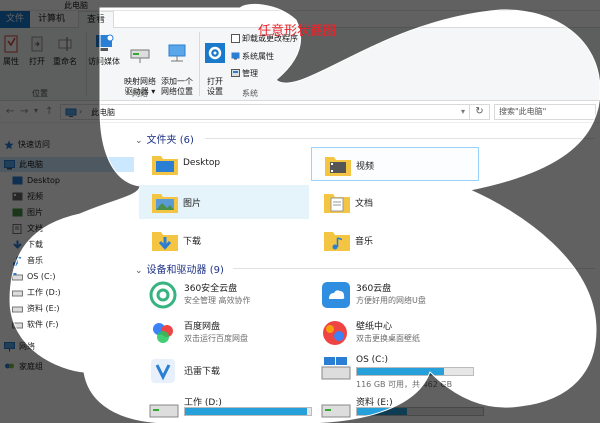  I want to click on open-settings-button: 打开 设置, so click(215, 64).